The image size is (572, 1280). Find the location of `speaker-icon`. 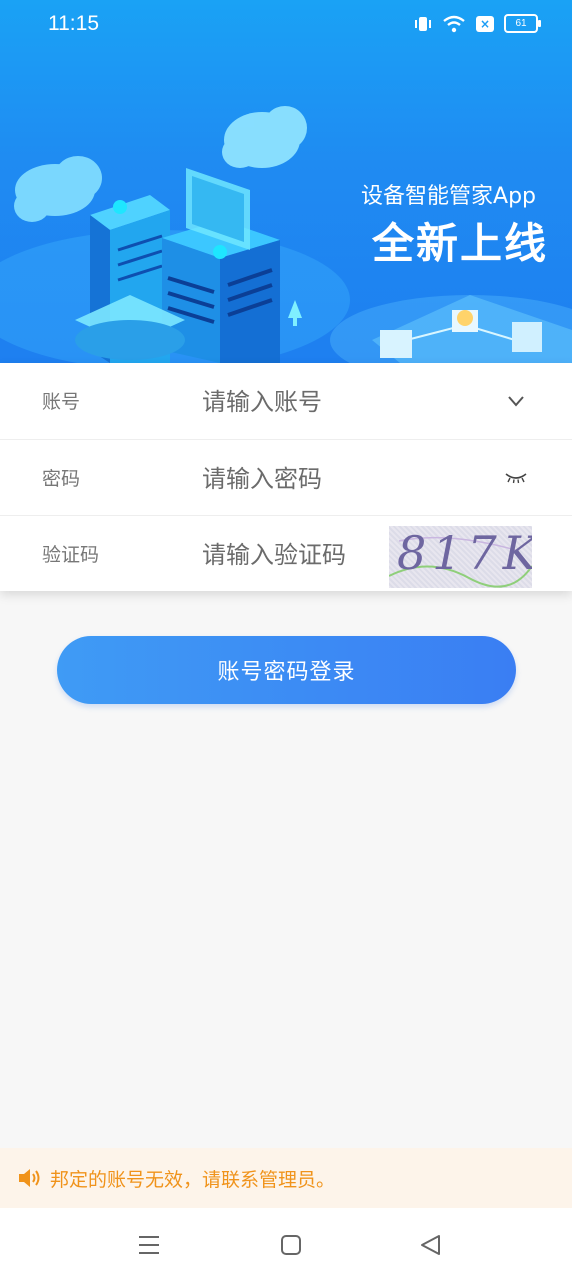

speaker-icon is located at coordinates (29, 1178).